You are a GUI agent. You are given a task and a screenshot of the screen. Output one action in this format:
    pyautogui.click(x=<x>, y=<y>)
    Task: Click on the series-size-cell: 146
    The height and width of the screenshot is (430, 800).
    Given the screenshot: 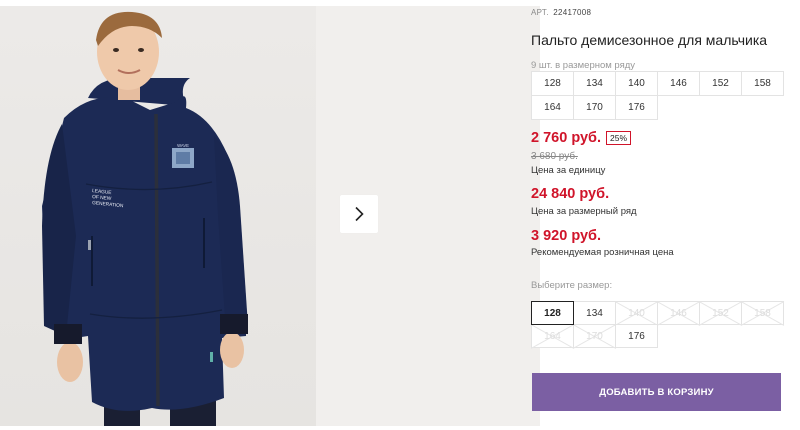 What is the action you would take?
    pyautogui.click(x=678, y=83)
    